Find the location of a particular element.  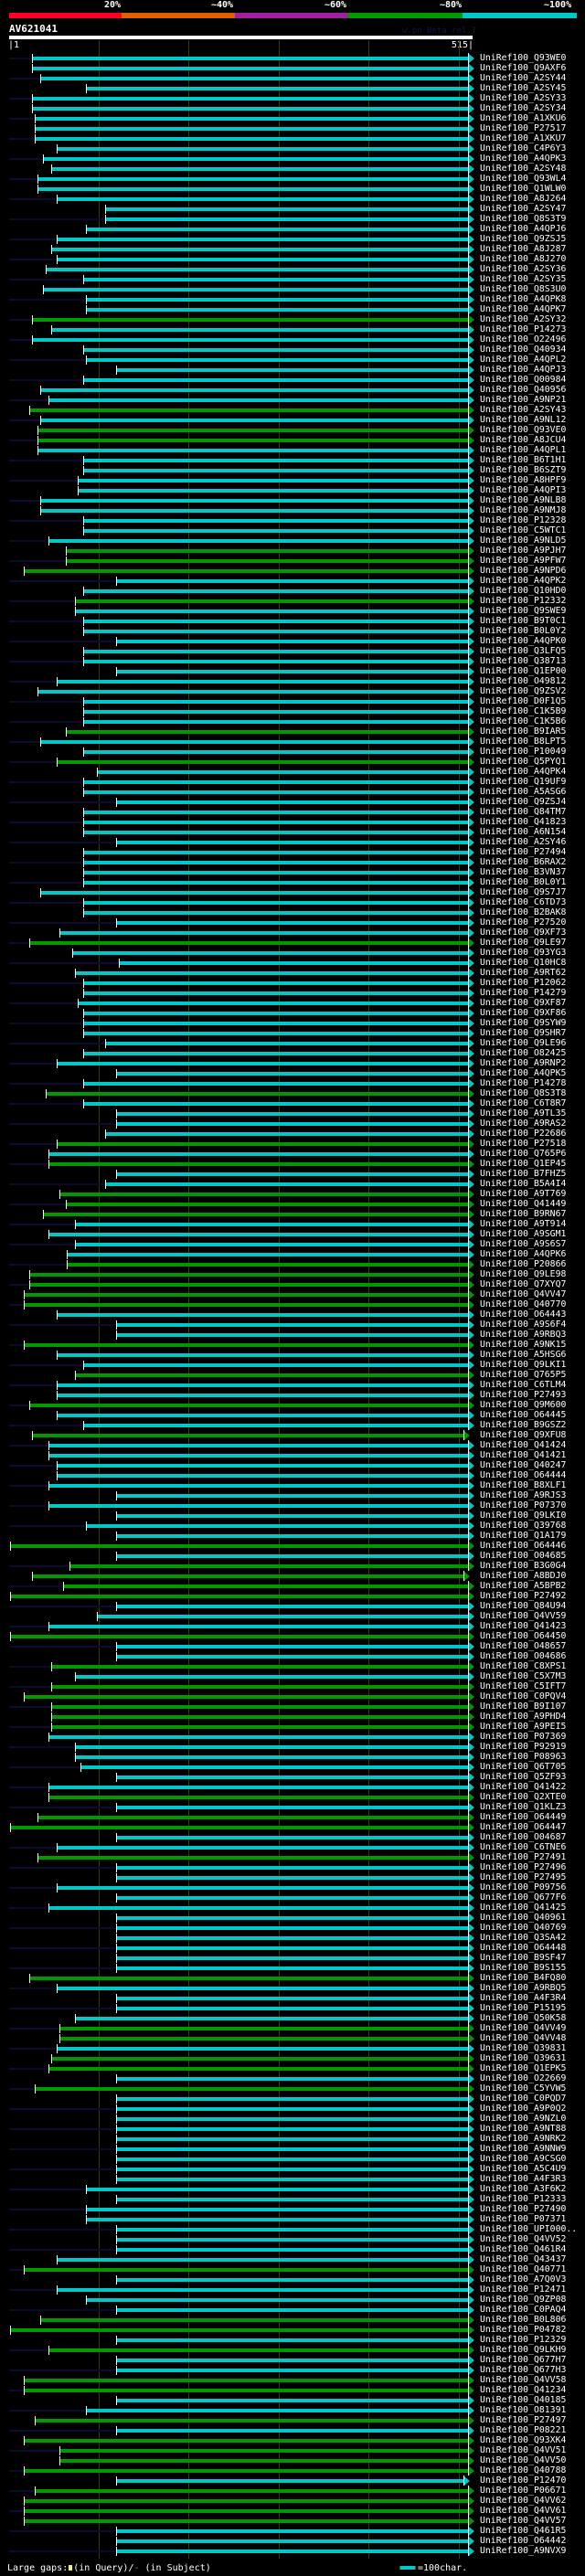

hit-label: UniRef100_Q3SA42 is located at coordinates (523, 1938).